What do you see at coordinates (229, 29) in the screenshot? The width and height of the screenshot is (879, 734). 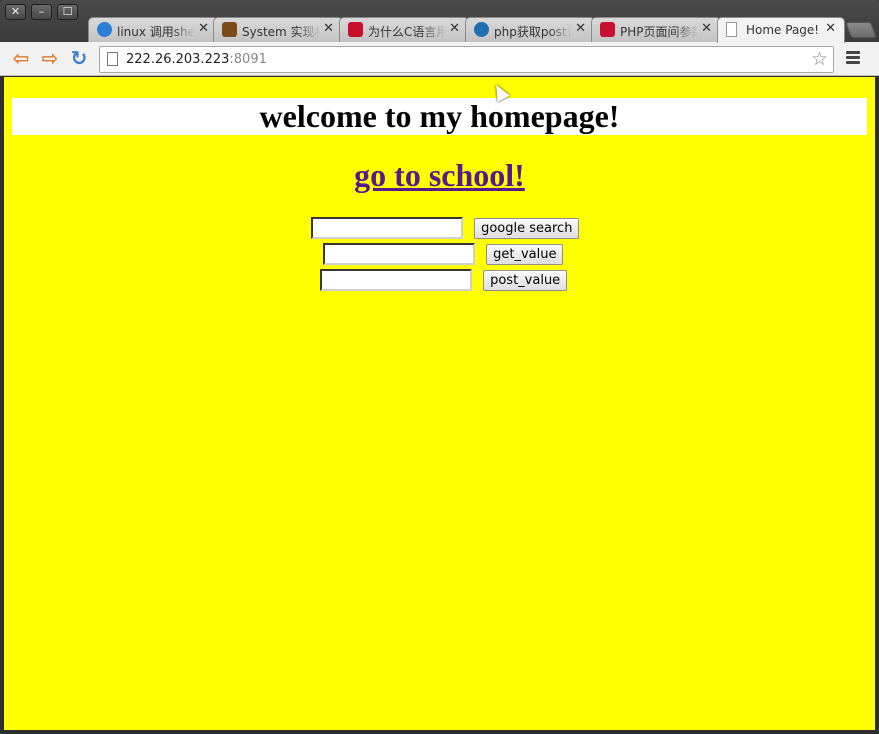 I see `docin-icon` at bounding box center [229, 29].